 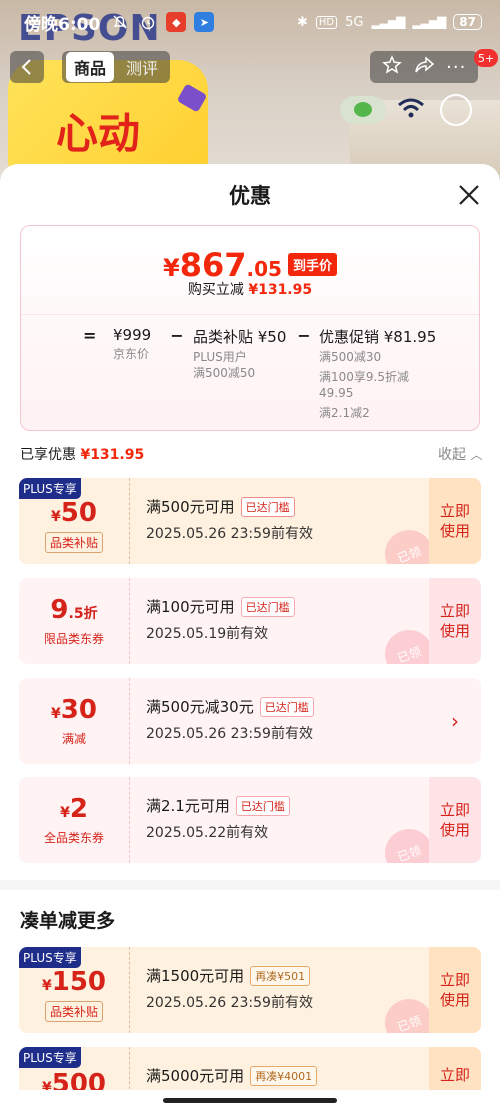 What do you see at coordinates (354, 22) in the screenshot?
I see `network-type: 5G` at bounding box center [354, 22].